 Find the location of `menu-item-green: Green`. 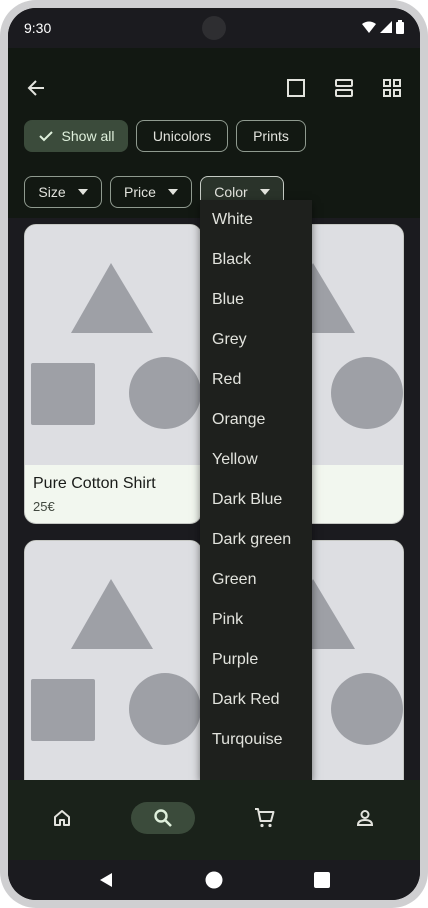

menu-item-green: Green is located at coordinates (256, 580).